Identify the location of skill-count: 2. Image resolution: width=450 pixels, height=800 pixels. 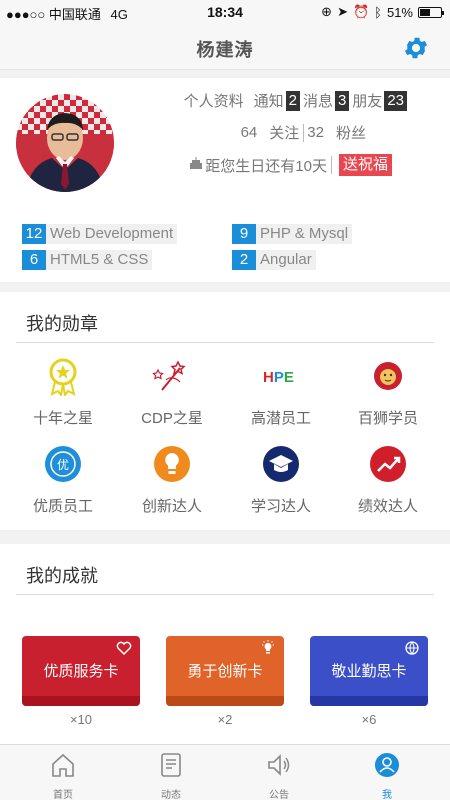
(244, 260).